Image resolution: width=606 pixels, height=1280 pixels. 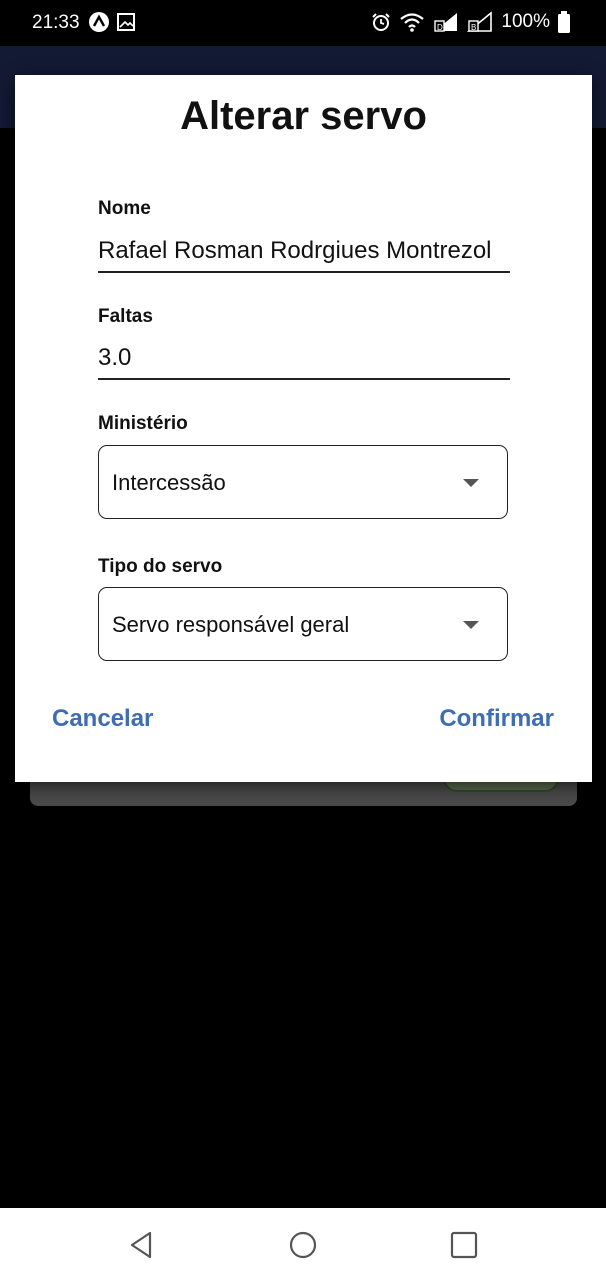 What do you see at coordinates (303, 23) in the screenshot?
I see `status-bar: 21:33 D B 100%` at bounding box center [303, 23].